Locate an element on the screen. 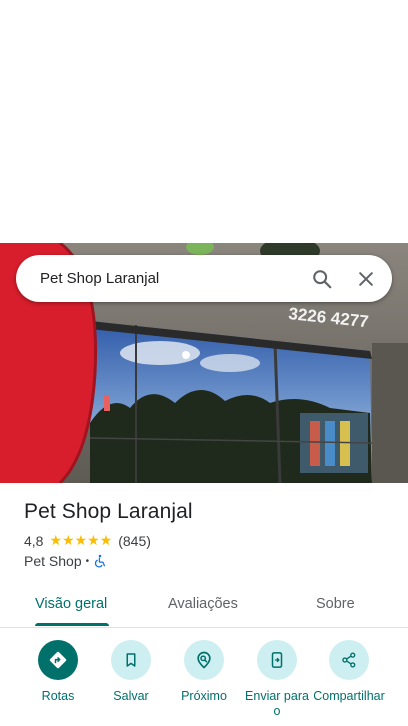 The image size is (408, 726). wheelchair-icon is located at coordinates (100, 561).